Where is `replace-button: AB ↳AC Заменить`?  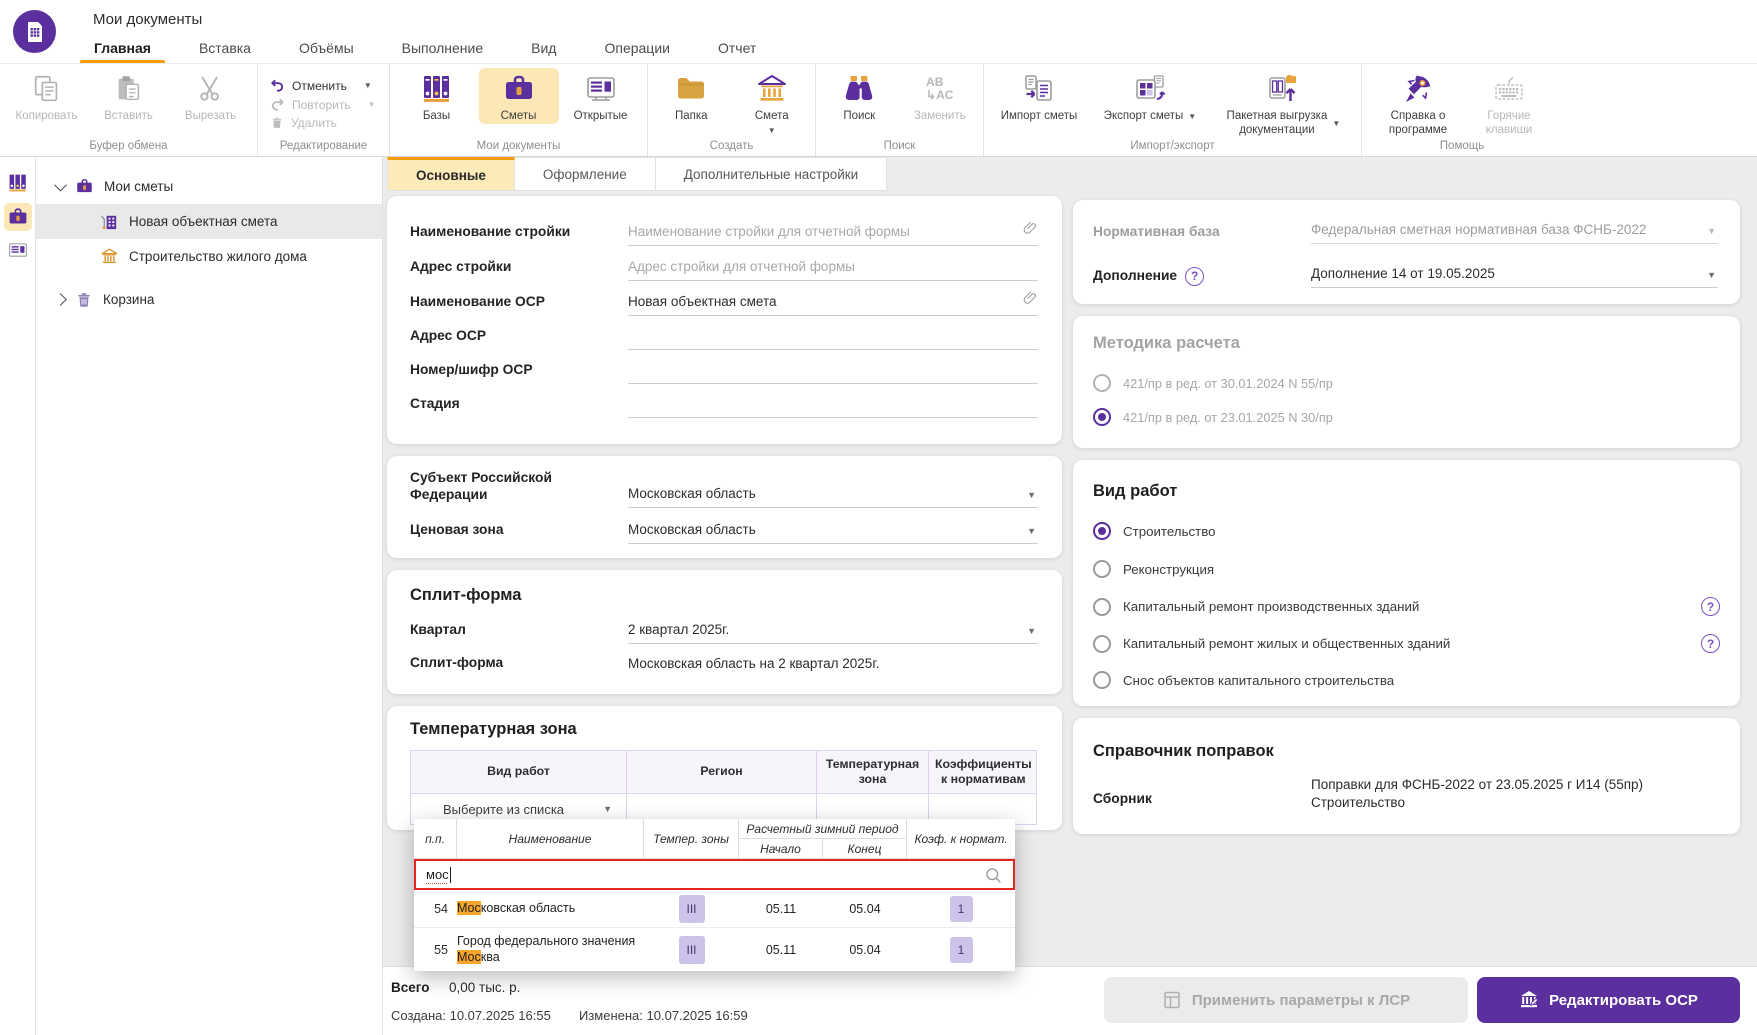 replace-button: AB ↳AC Заменить is located at coordinates (940, 96).